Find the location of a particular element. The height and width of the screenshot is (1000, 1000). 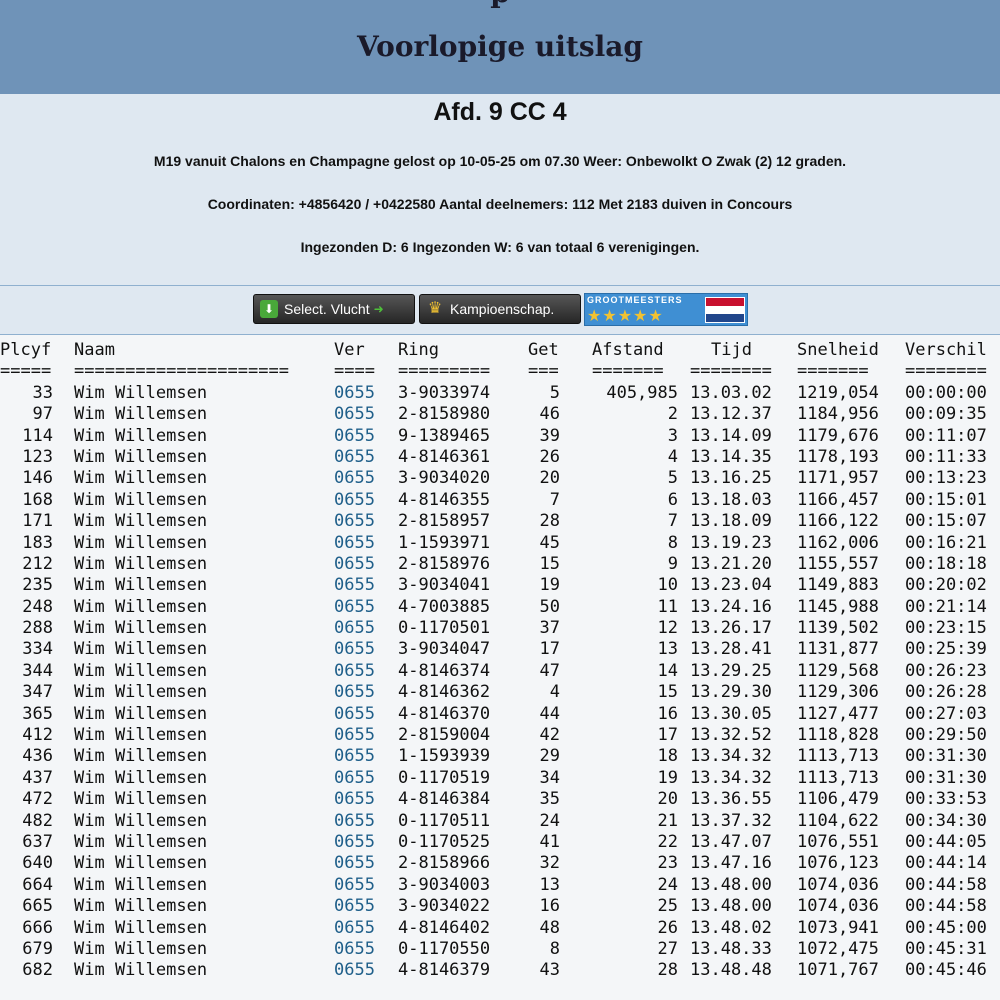

cell-plaats: 347 is located at coordinates (37, 692).